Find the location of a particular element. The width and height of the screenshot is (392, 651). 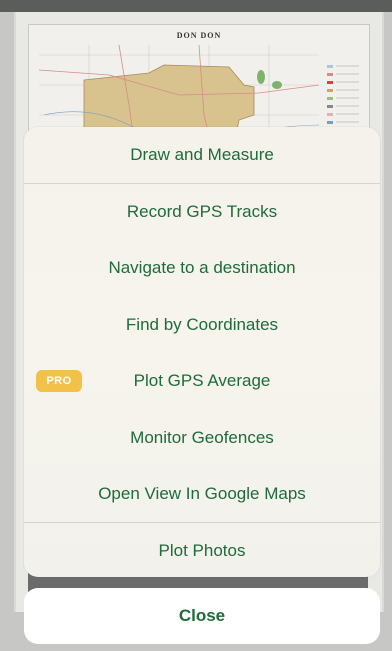

status-bar is located at coordinates (196, 6).